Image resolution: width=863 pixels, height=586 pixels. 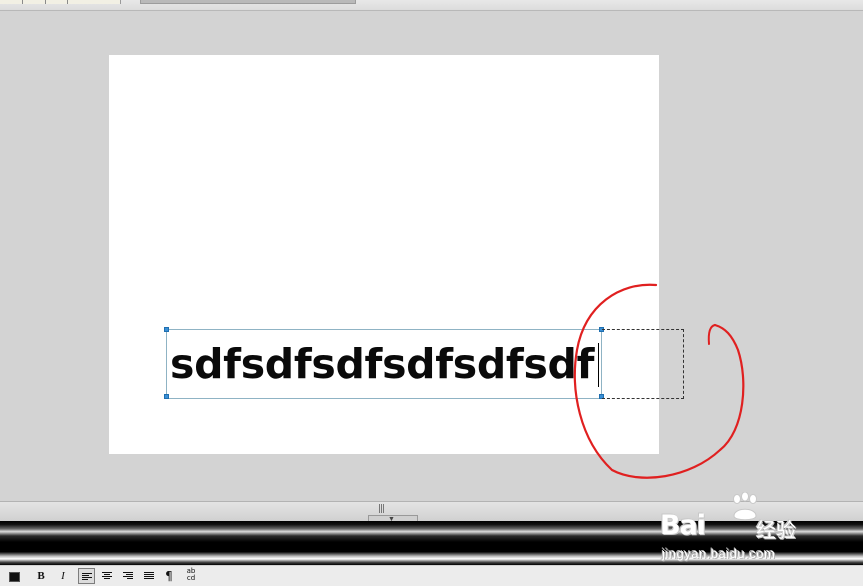 What do you see at coordinates (41, 576) in the screenshot?
I see `bold-button: B` at bounding box center [41, 576].